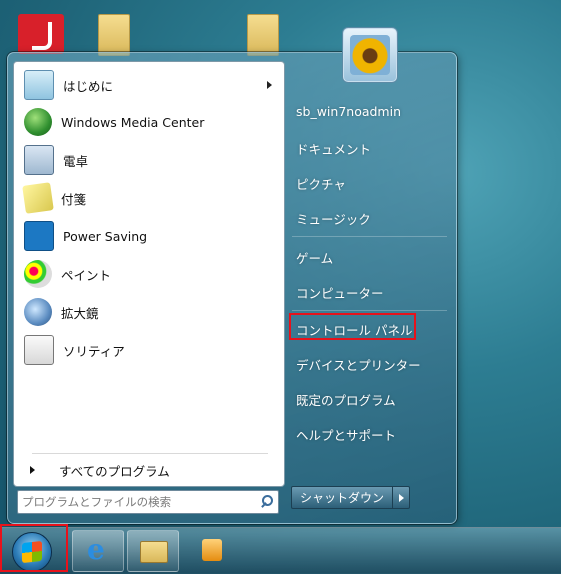  What do you see at coordinates (38, 122) in the screenshot?
I see `windows-media-center-icon` at bounding box center [38, 122].